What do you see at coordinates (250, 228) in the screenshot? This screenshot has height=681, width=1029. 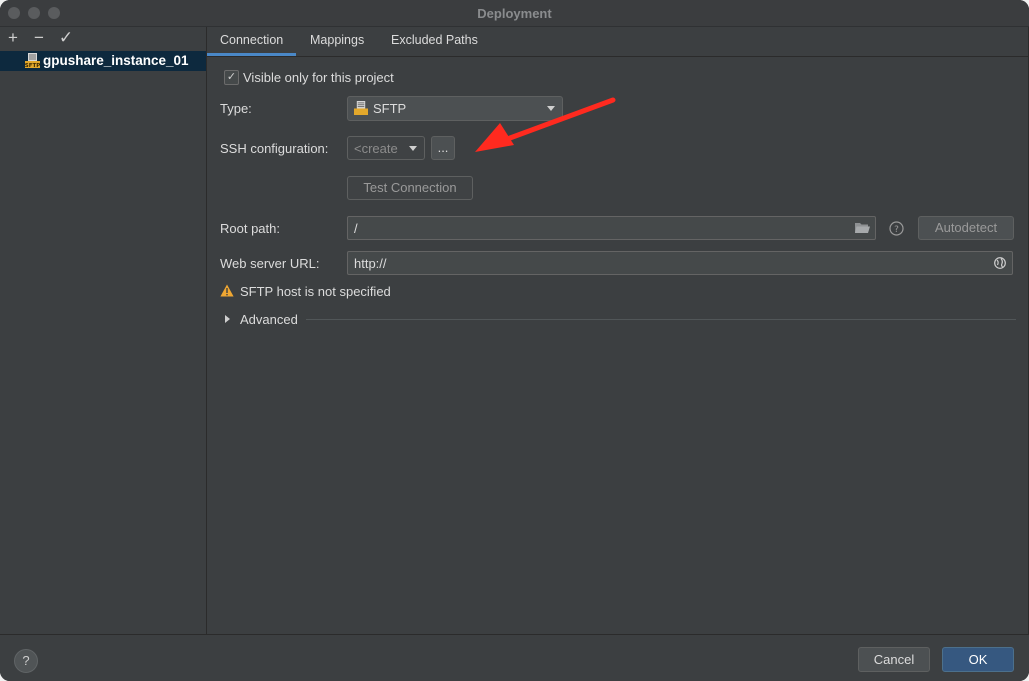 I see `root-path-label: Root path:` at bounding box center [250, 228].